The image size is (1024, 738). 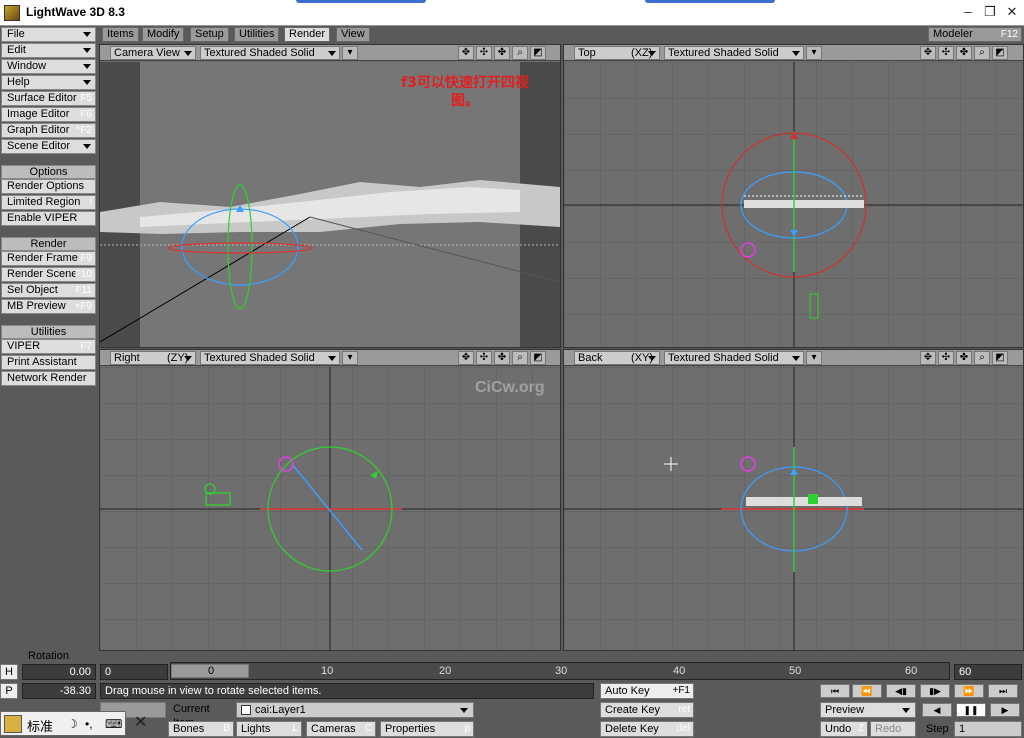 I want to click on render-scene-button: Render Scene F10, so click(x=48, y=274).